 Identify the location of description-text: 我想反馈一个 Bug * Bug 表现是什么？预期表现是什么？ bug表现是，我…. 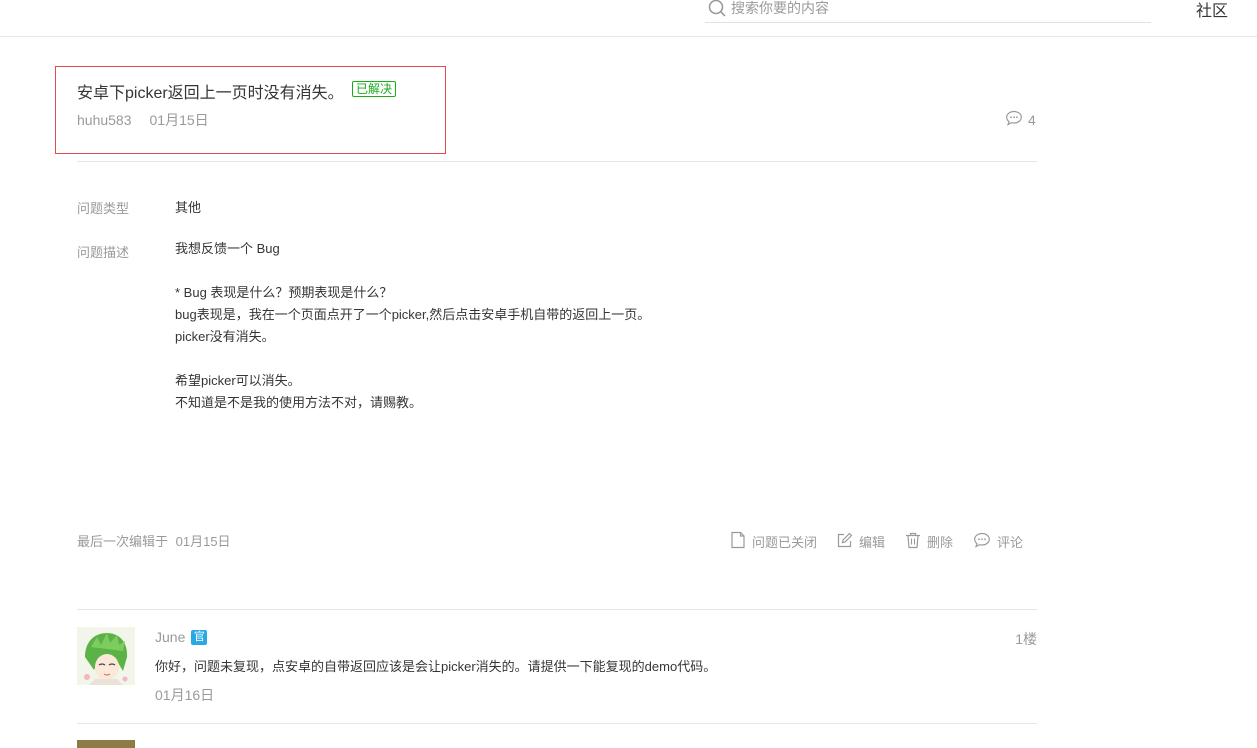
(413, 325).